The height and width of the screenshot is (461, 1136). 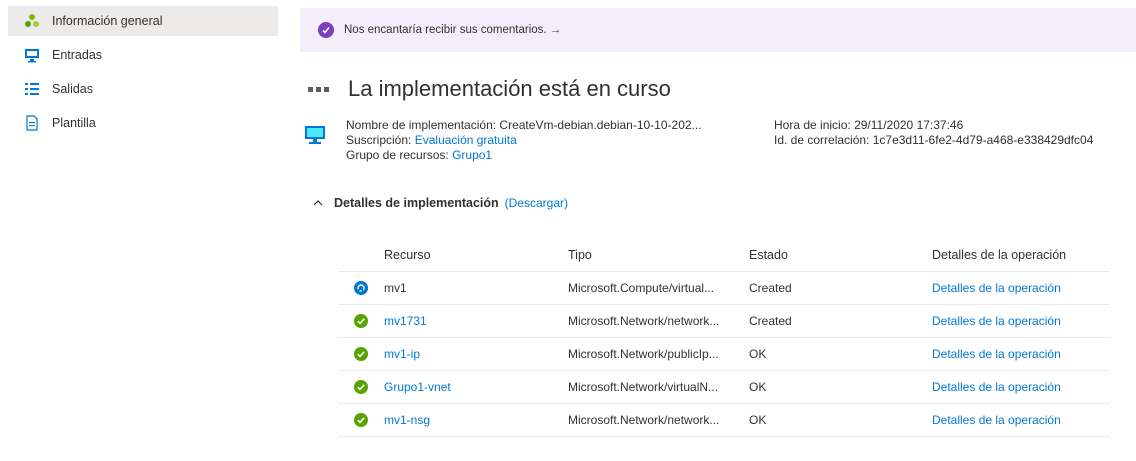 I want to click on deployment-details-toggle: Detalles de implementación (Descargar), so click(x=440, y=203).